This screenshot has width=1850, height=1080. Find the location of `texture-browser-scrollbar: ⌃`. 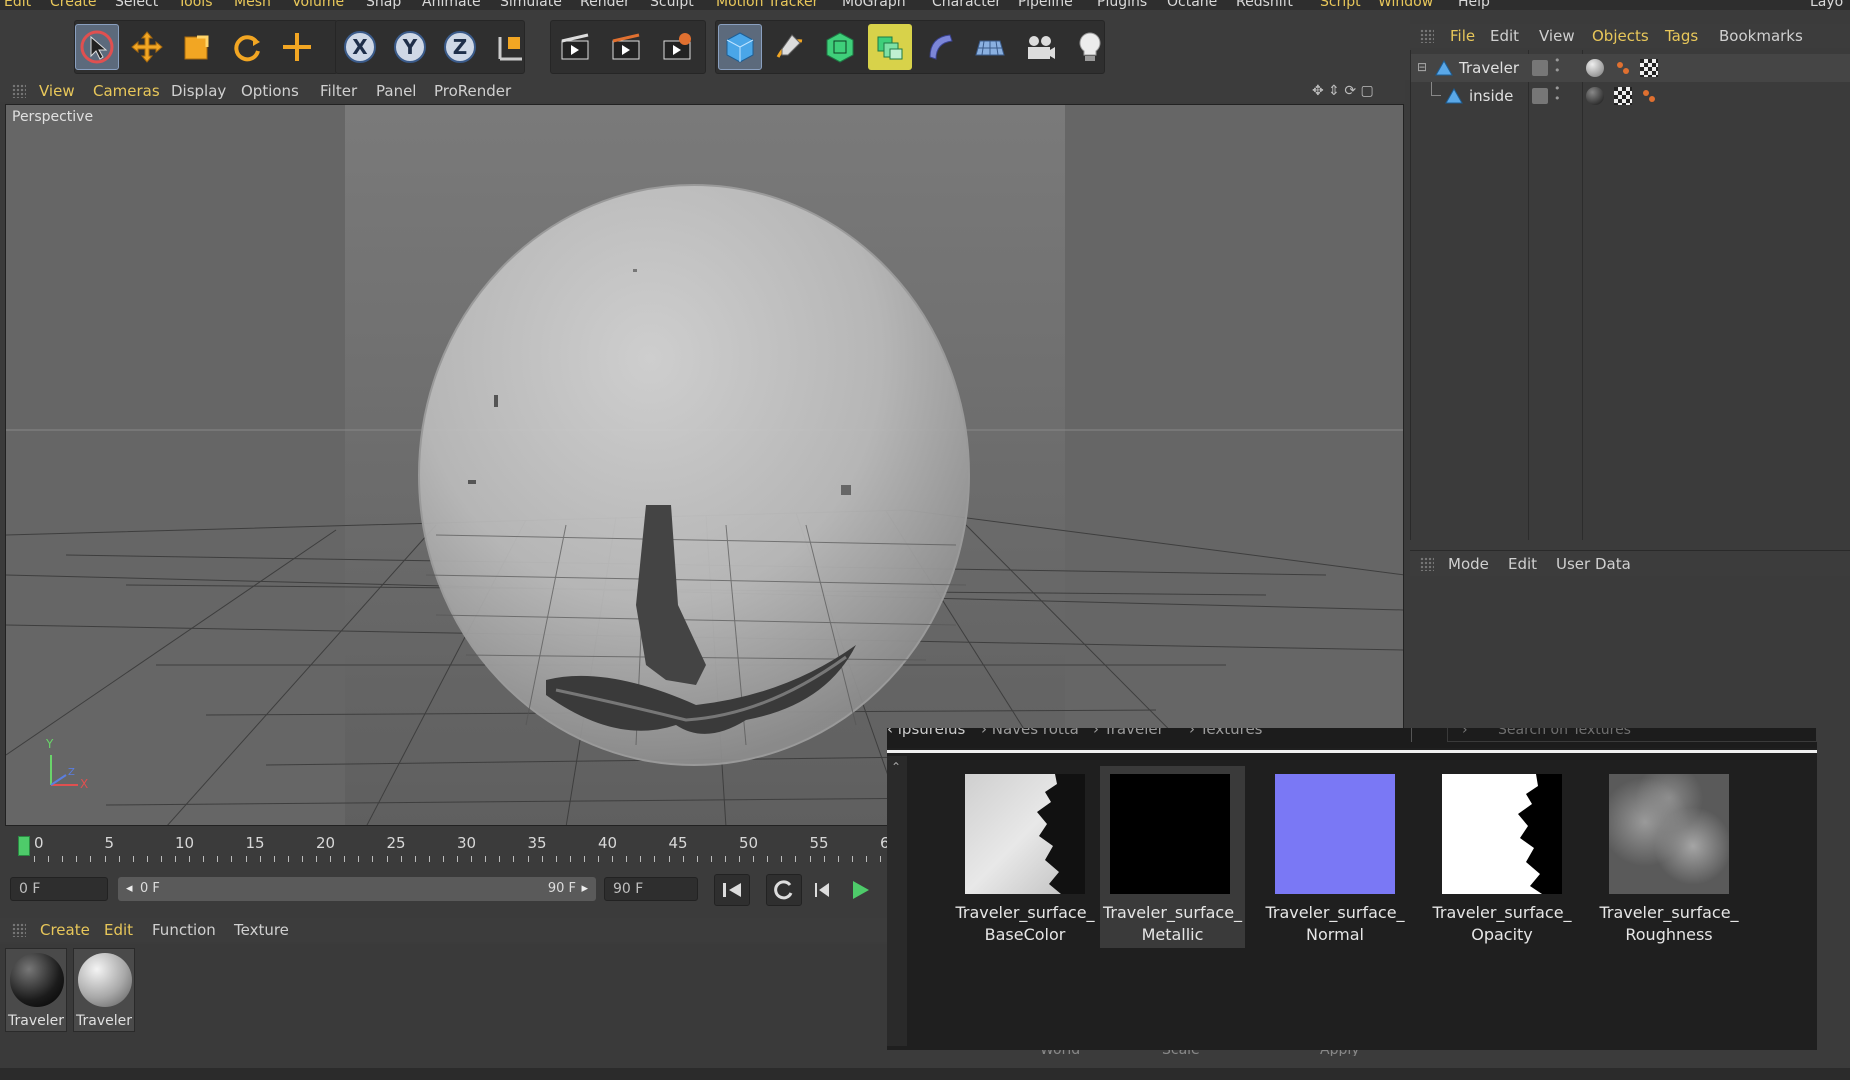

texture-browser-scrollbar: ⌃ is located at coordinates (897, 901).